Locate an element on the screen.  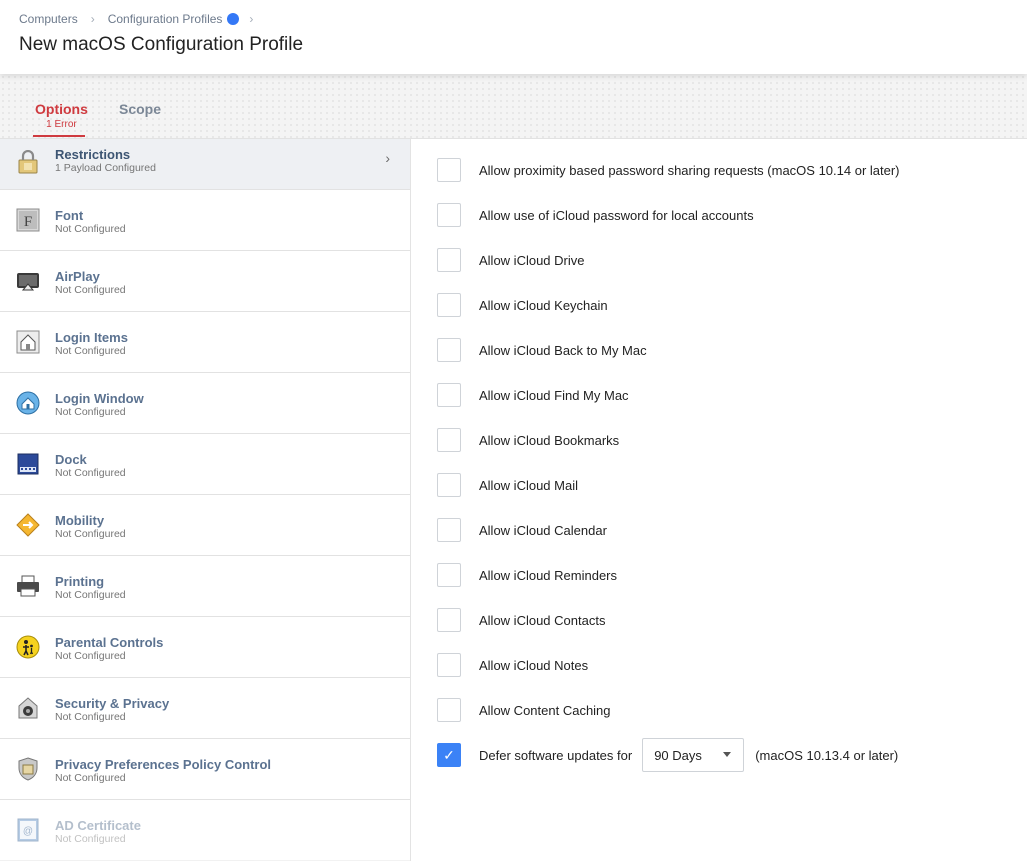
option-row: Allow iCloud Drive is located at coordinates (510, 260).